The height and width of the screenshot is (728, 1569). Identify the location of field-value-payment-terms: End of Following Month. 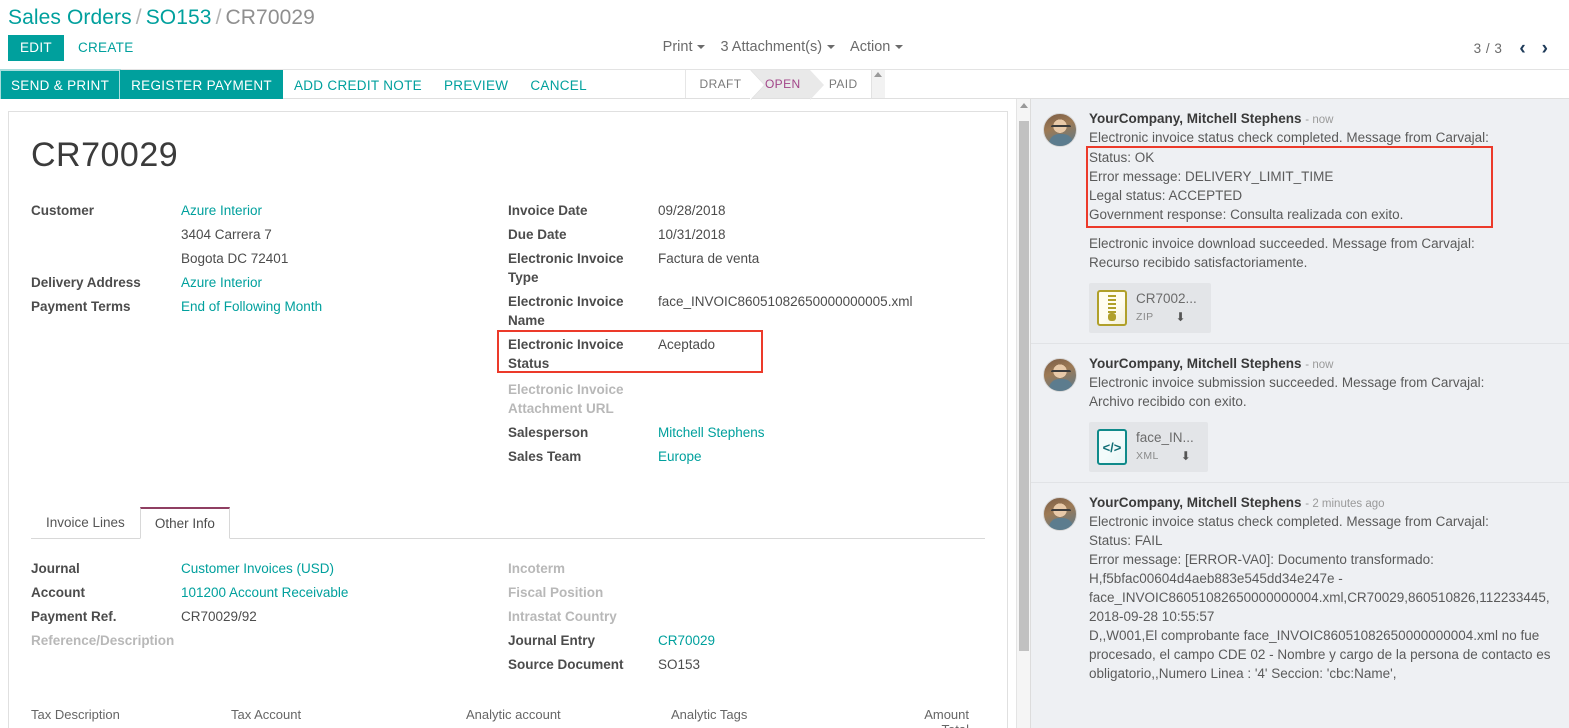
(251, 306).